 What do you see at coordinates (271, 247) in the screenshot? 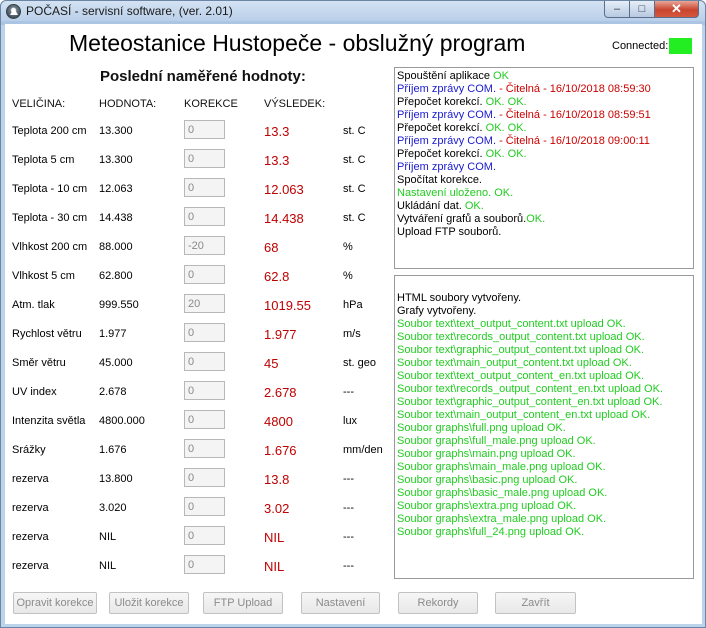
I see `result-value: 68` at bounding box center [271, 247].